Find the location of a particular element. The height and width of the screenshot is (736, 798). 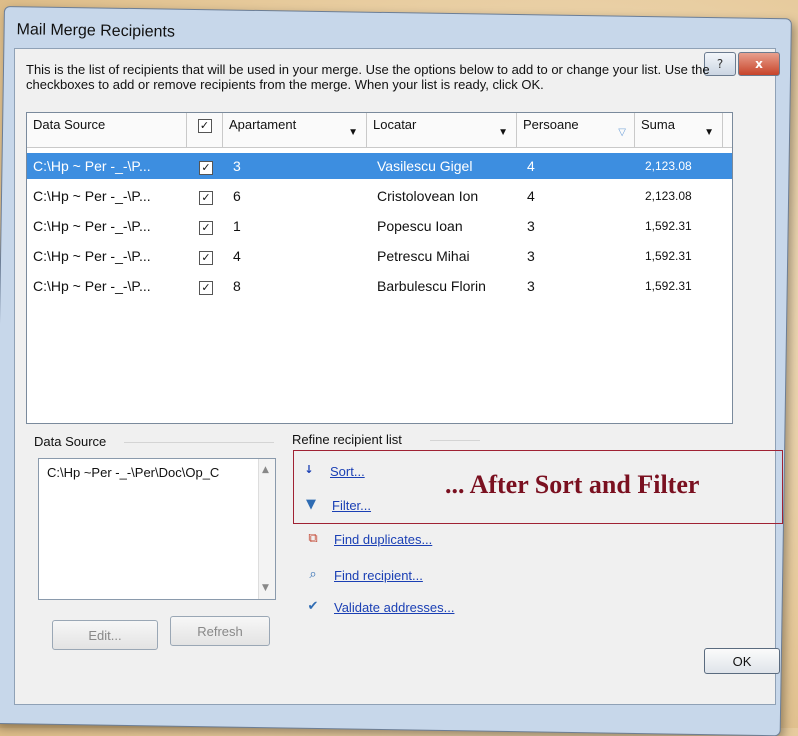

header-check: ✓ is located at coordinates (205, 130).